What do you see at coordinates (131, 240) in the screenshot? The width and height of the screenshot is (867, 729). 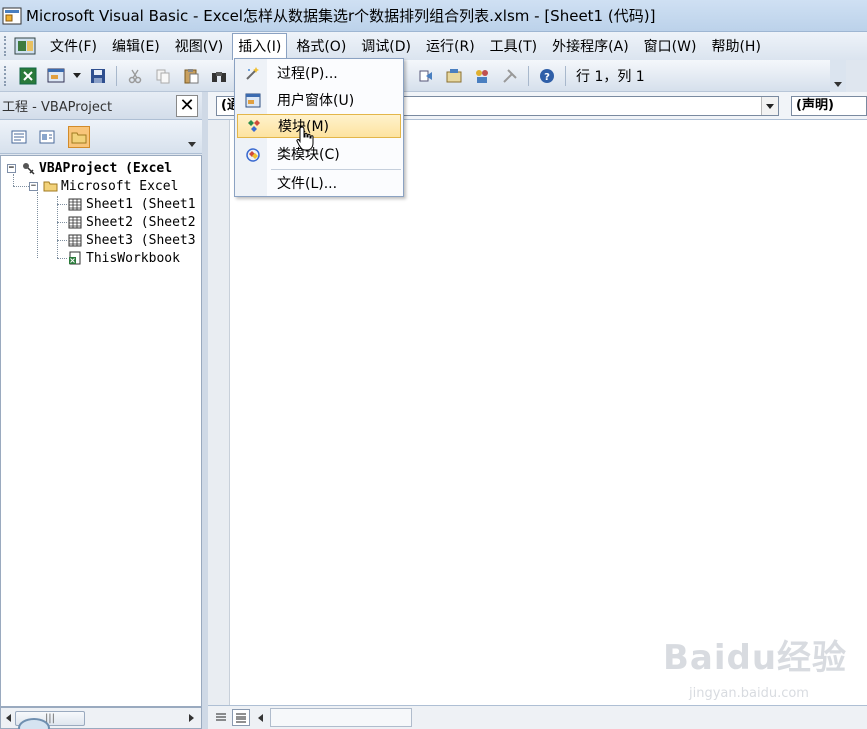 I see `tree-node-sheet3: Sheet3 (Sheet3` at bounding box center [131, 240].